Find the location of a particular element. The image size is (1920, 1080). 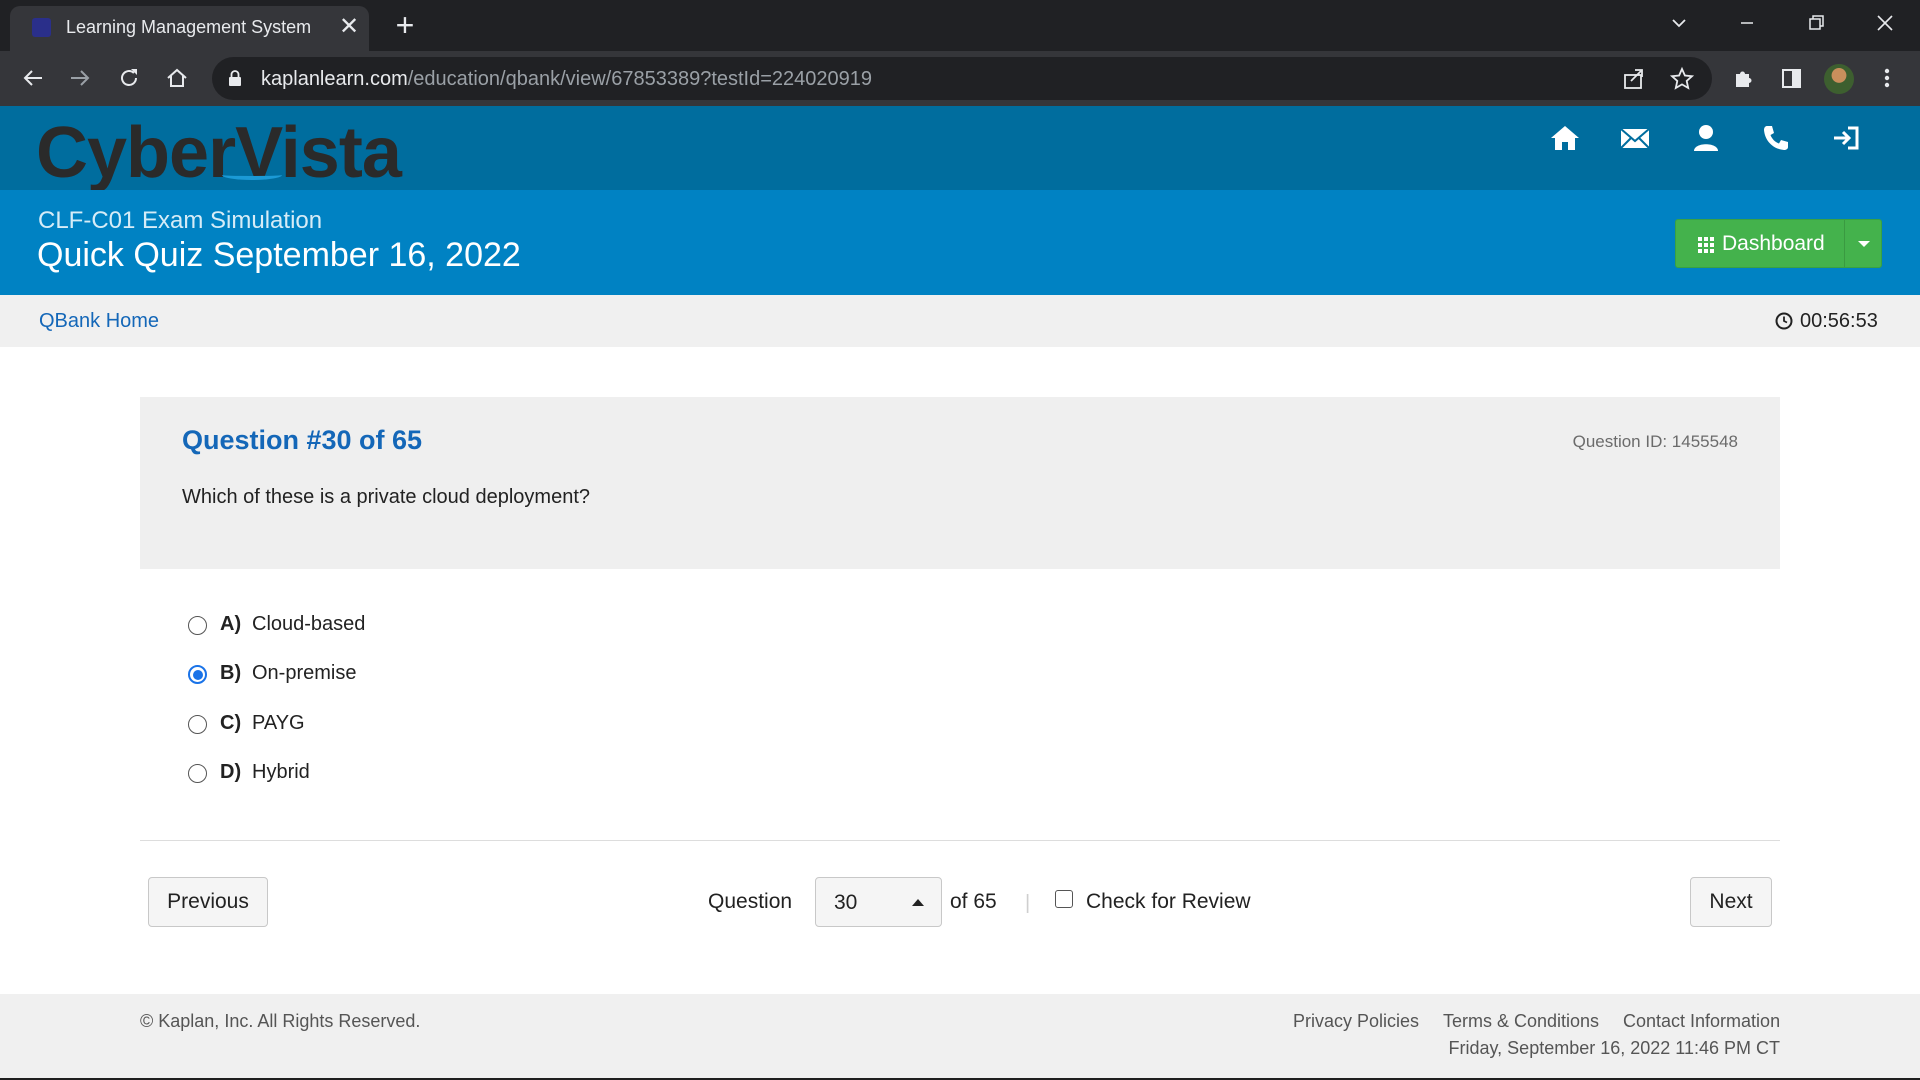

favicon-icon is located at coordinates (41, 27).